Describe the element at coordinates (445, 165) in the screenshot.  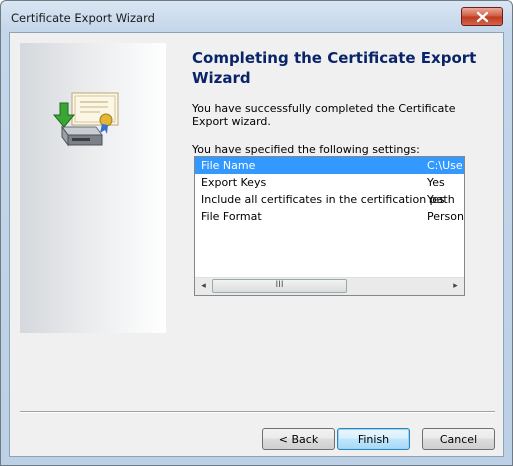
I see `setting-value: C:\Use` at that location.